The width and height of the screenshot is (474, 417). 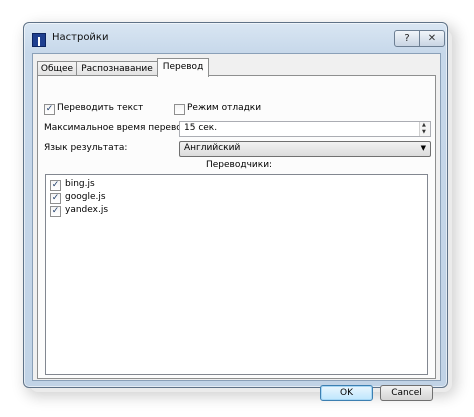 I want to click on close-button: ✕, so click(x=432, y=38).